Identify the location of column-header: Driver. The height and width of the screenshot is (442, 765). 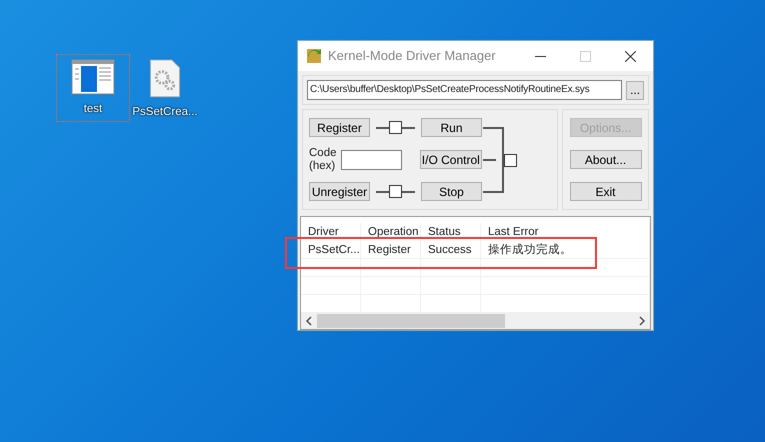
(331, 232).